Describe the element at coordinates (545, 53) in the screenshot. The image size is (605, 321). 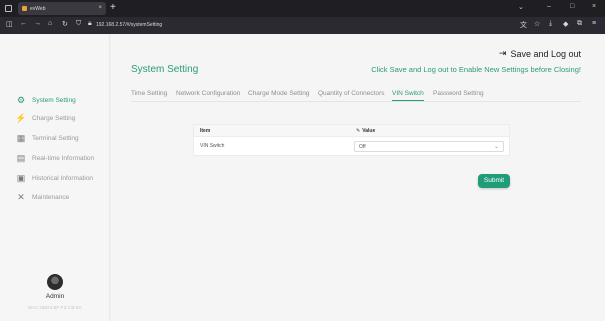
I see `save-and-logout-label: Save and Log out` at that location.